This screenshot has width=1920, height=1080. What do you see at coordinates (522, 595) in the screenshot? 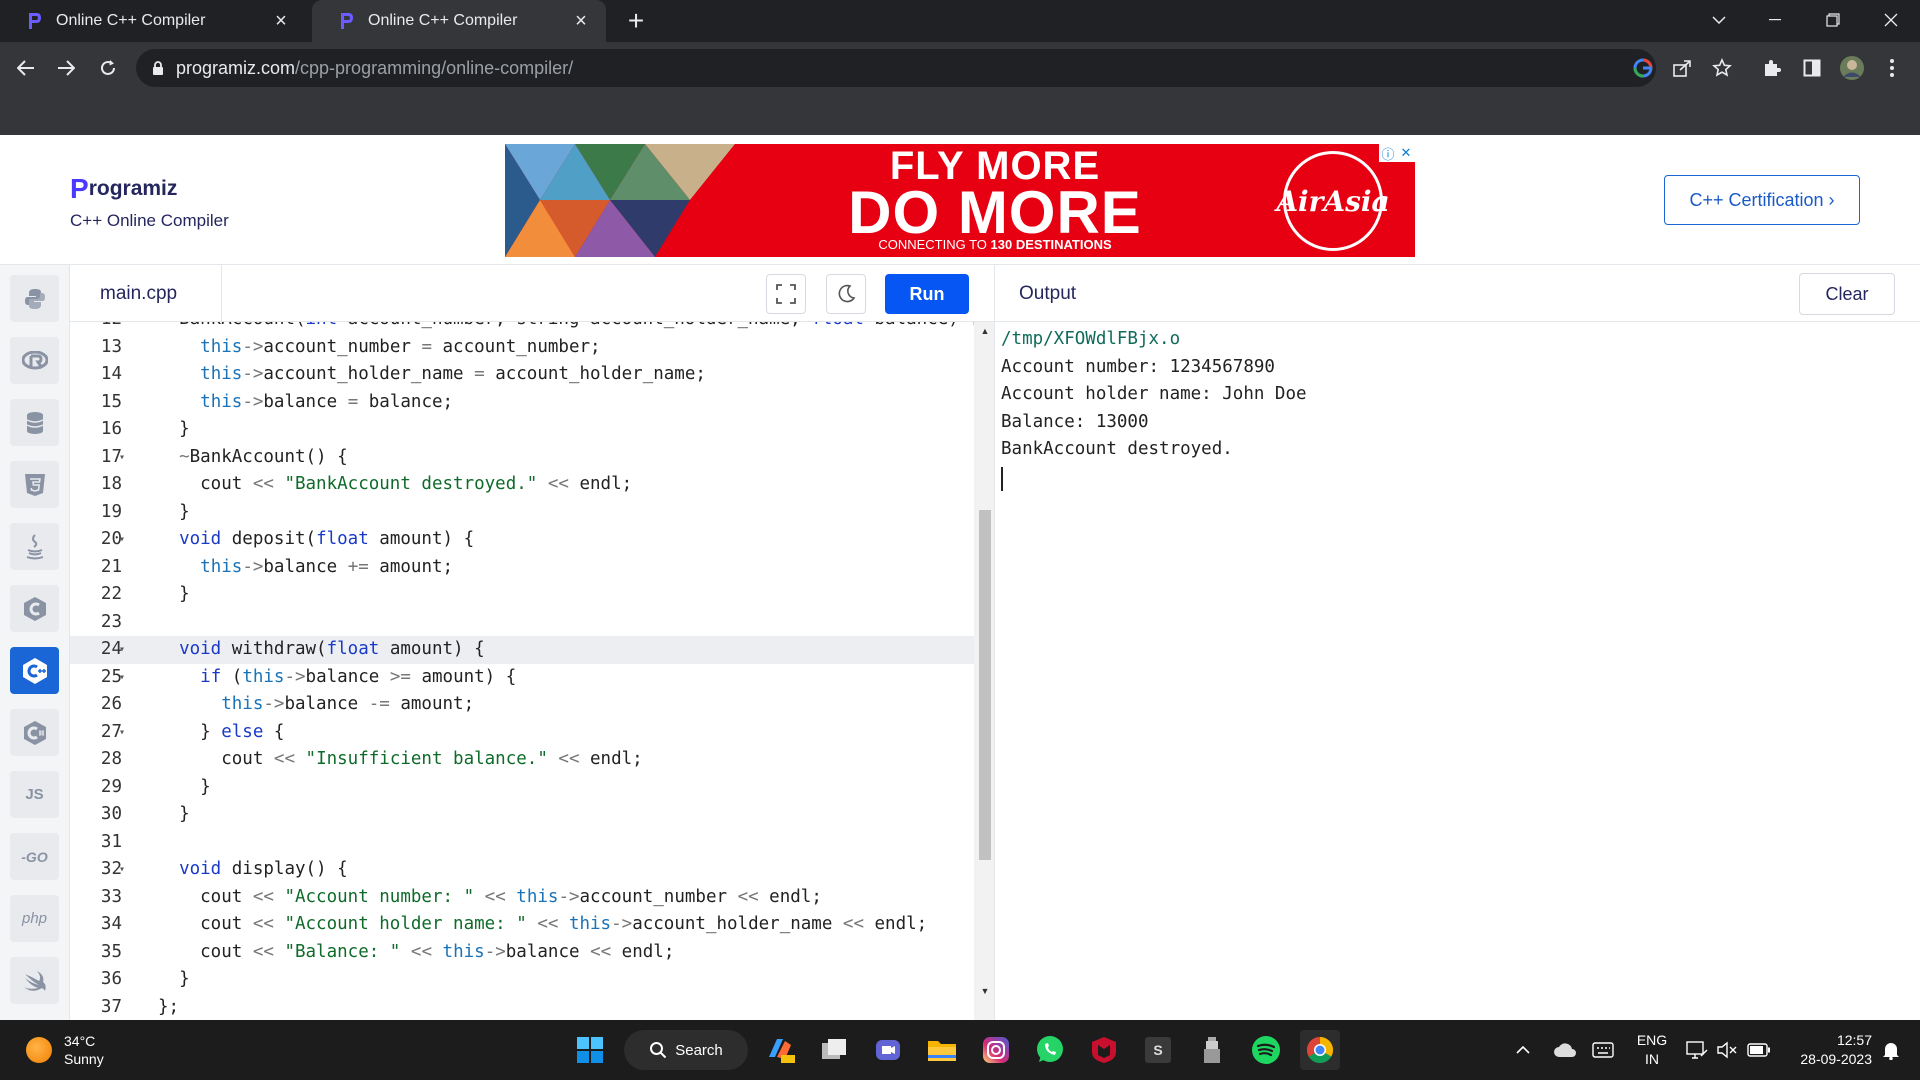
I see `code-line: 22 }` at bounding box center [522, 595].